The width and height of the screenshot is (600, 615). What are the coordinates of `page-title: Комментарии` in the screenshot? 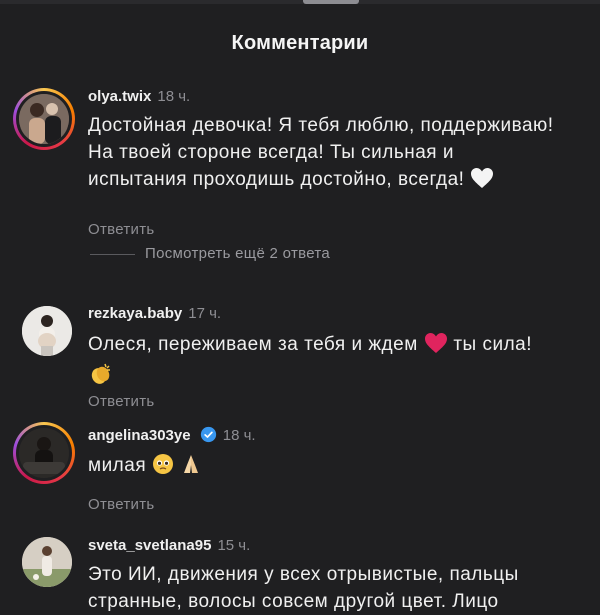 It's located at (300, 43).